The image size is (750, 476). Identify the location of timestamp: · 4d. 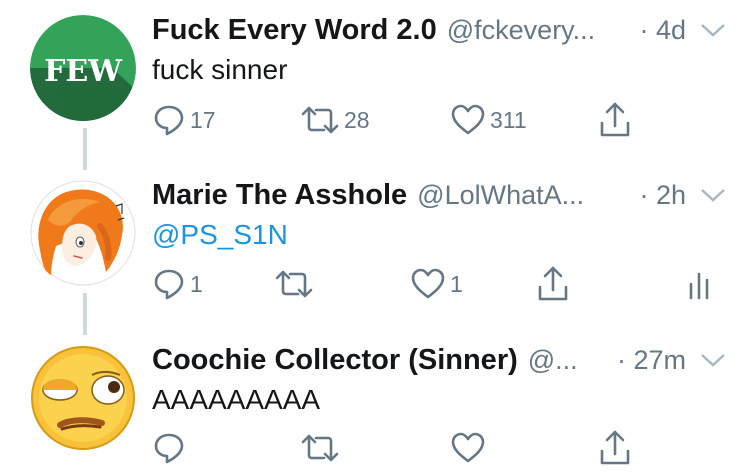
(662, 30).